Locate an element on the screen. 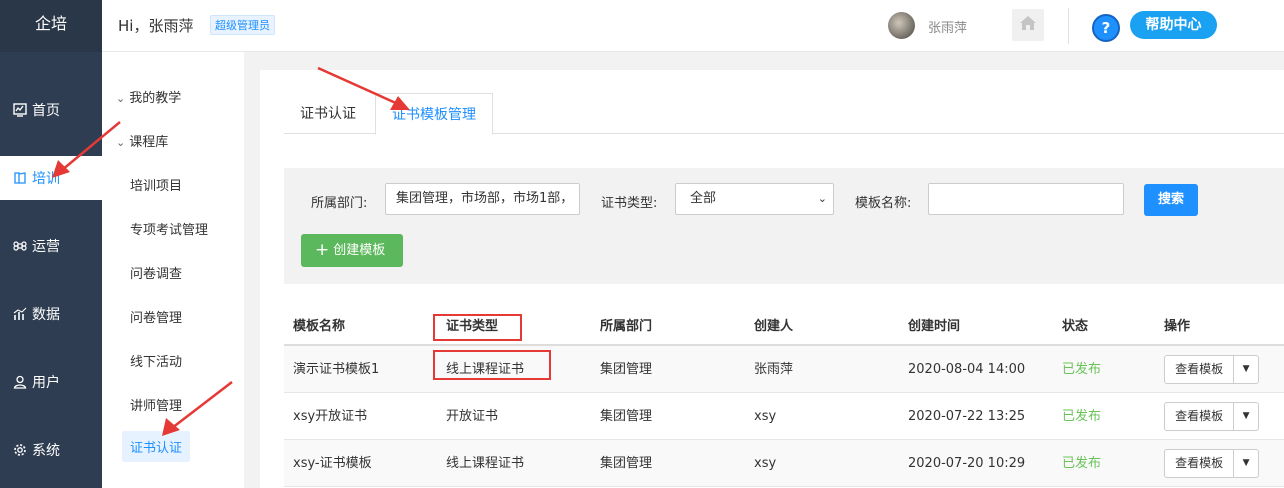  plus-icon: + is located at coordinates (322, 250).